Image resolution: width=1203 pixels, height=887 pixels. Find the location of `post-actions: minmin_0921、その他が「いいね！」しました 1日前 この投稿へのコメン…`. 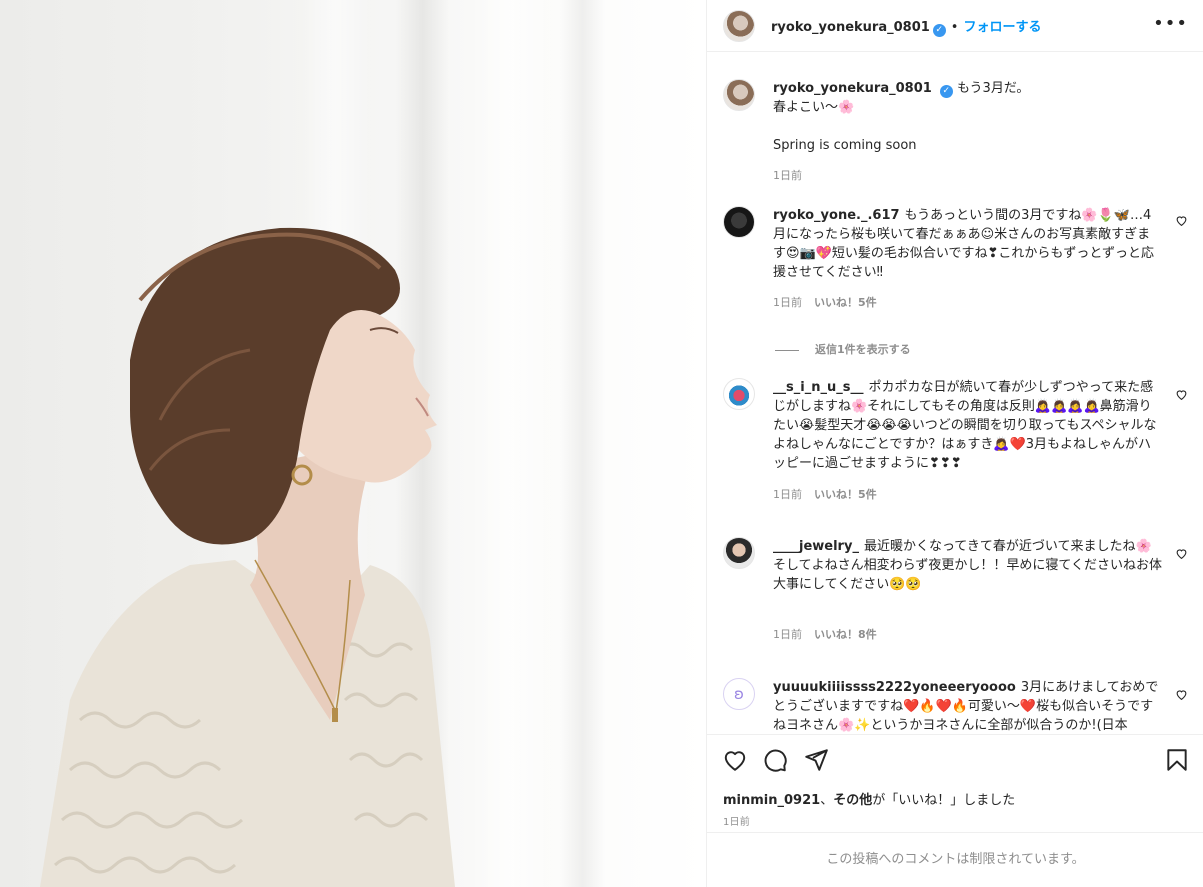

post-actions: minmin_0921、その他が「いいね！」しました 1日前 この投稿へのコメン… is located at coordinates (955, 810).